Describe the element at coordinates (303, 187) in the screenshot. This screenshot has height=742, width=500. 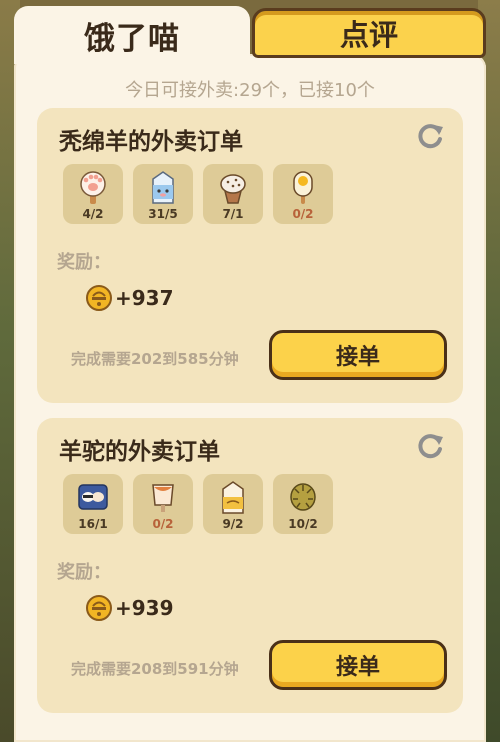
I see `popsicle-icon` at that location.